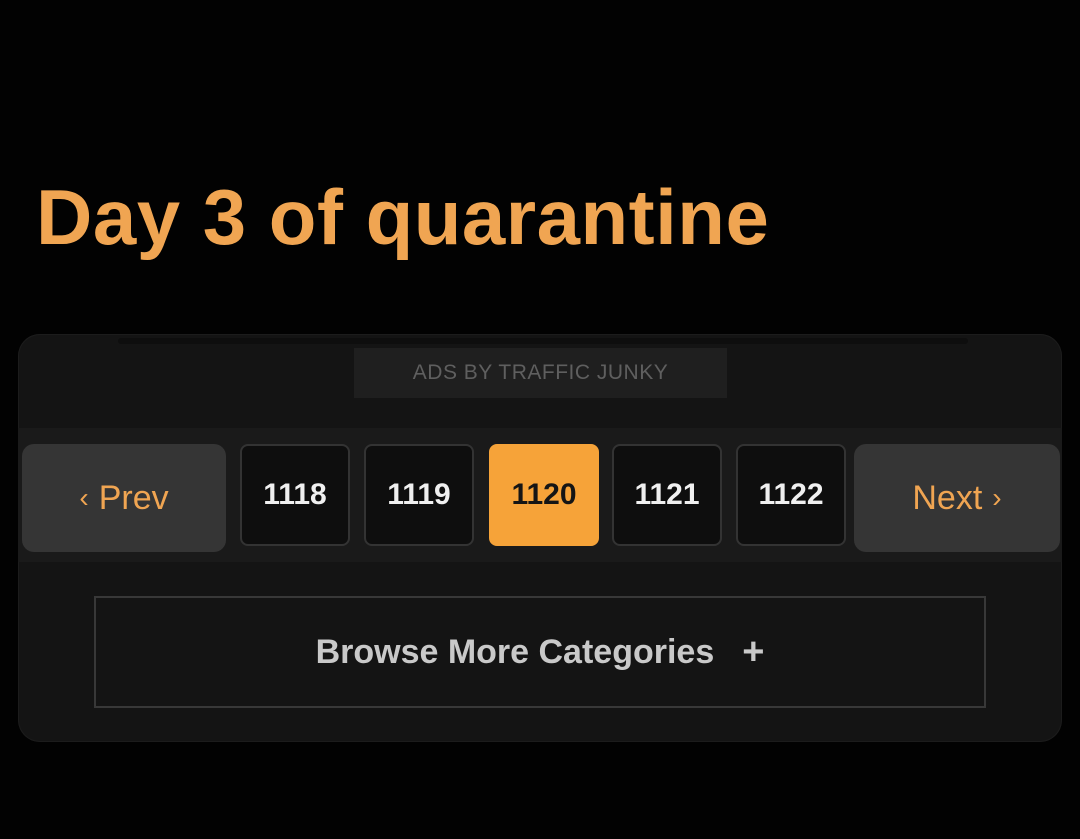  I want to click on browse-more-categories-button: Browse More Categories +, so click(540, 652).